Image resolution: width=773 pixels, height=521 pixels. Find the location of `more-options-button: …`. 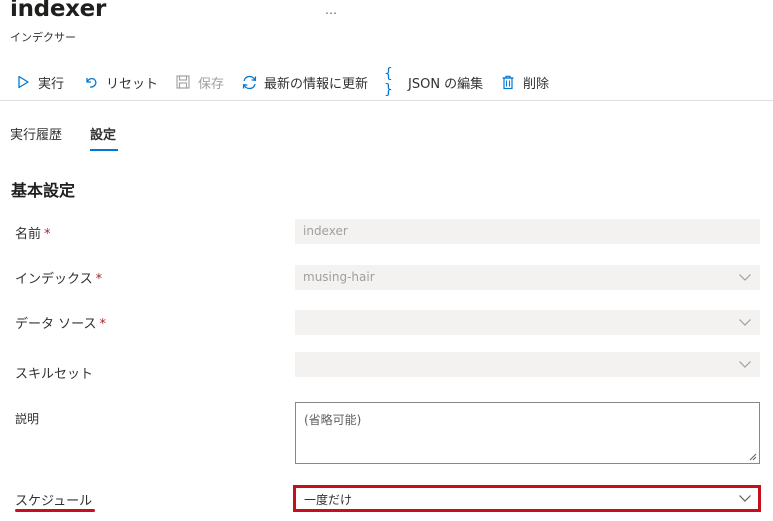

more-options-button: … is located at coordinates (331, 10).